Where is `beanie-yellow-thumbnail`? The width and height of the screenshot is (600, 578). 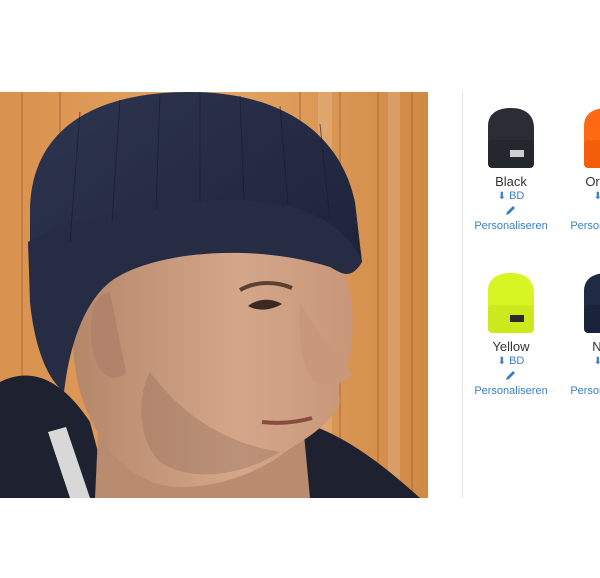
beanie-yellow-thumbnail is located at coordinates (511, 304).